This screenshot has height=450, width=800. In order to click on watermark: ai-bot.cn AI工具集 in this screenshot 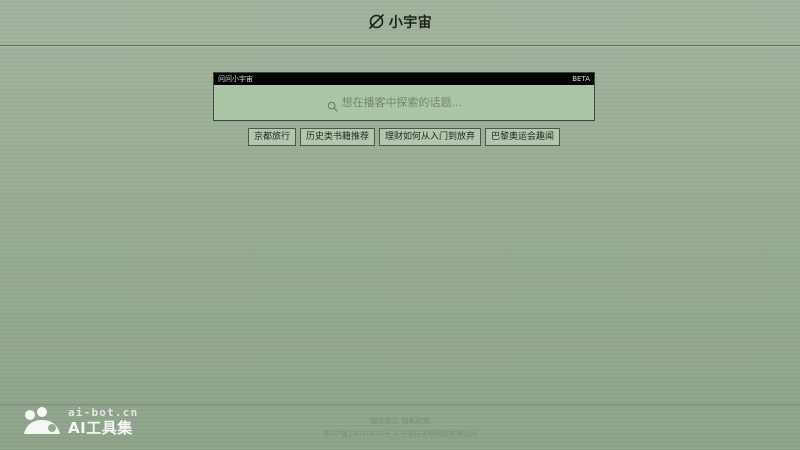, I will do `click(80, 421)`.